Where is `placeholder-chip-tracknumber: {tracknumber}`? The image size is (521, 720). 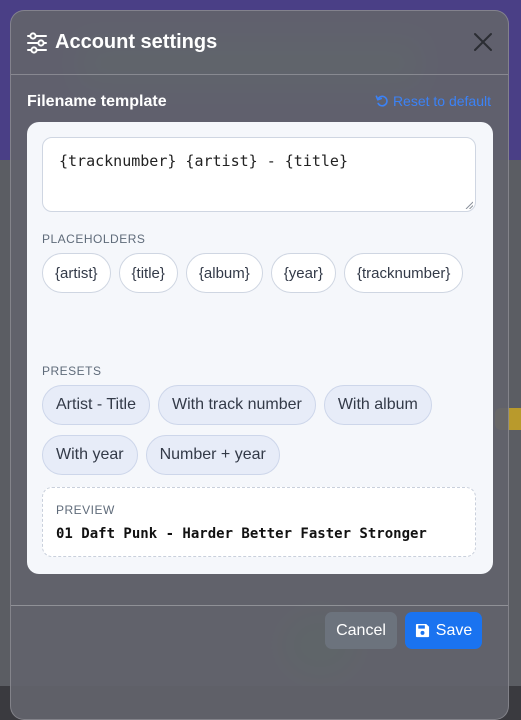 placeholder-chip-tracknumber: {tracknumber} is located at coordinates (403, 273).